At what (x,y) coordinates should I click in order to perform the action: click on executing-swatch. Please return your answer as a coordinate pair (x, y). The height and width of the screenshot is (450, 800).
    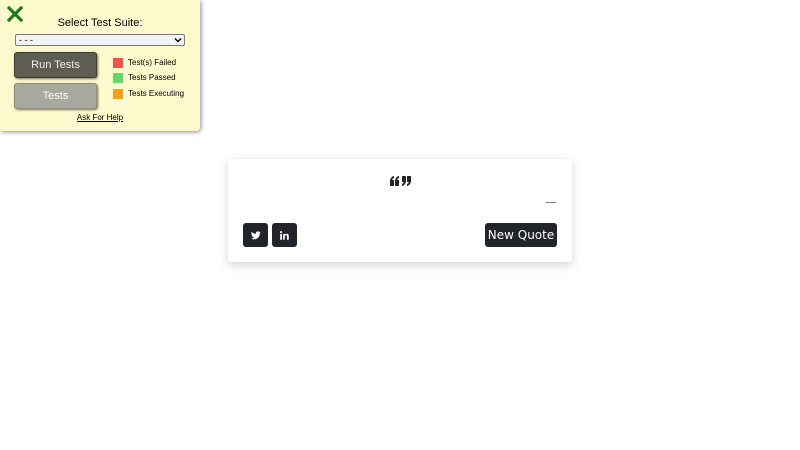
    Looking at the image, I should click on (118, 93).